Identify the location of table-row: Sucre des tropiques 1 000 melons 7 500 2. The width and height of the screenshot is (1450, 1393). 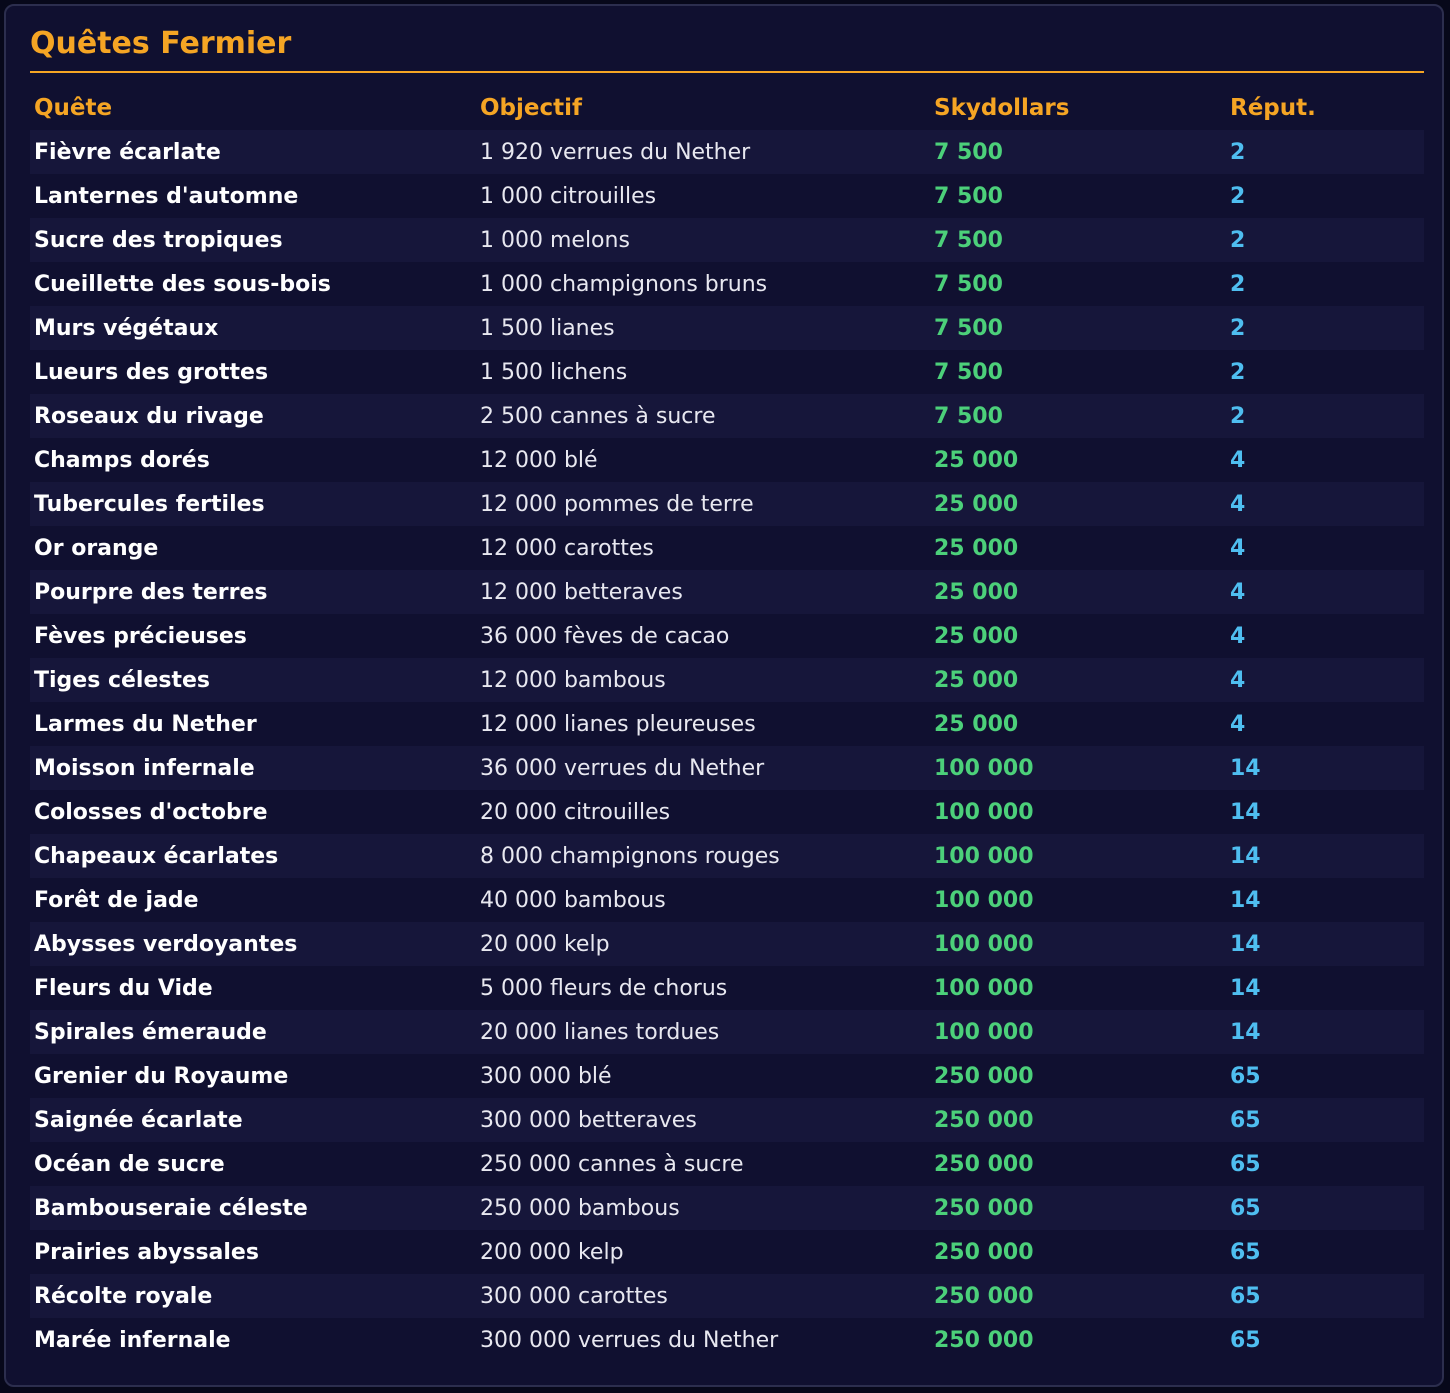
(727, 240).